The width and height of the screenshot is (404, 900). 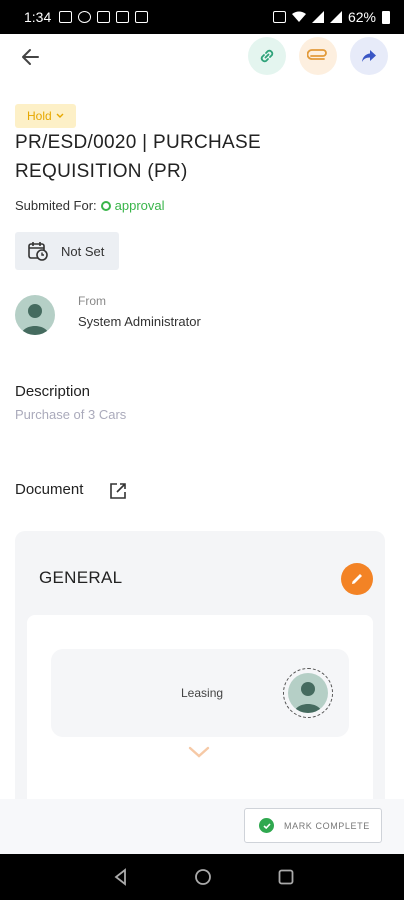 What do you see at coordinates (202, 17) in the screenshot?
I see `status-bar: 1:34 62%` at bounding box center [202, 17].